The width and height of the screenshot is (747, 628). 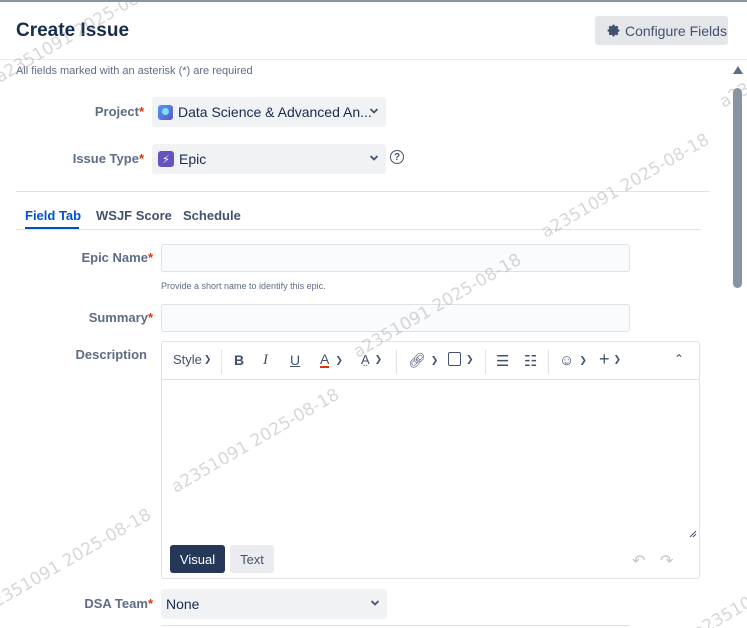 What do you see at coordinates (638, 561) in the screenshot?
I see `undo-icon: ↶` at bounding box center [638, 561].